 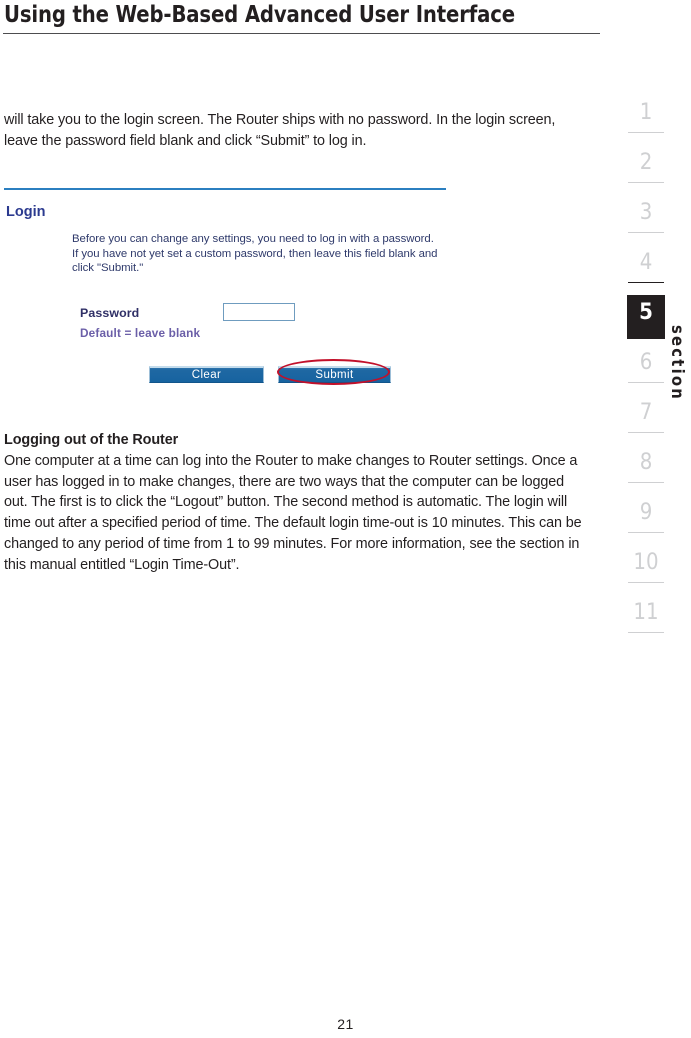 I want to click on section-index-item-label: 8, so click(x=646, y=462).